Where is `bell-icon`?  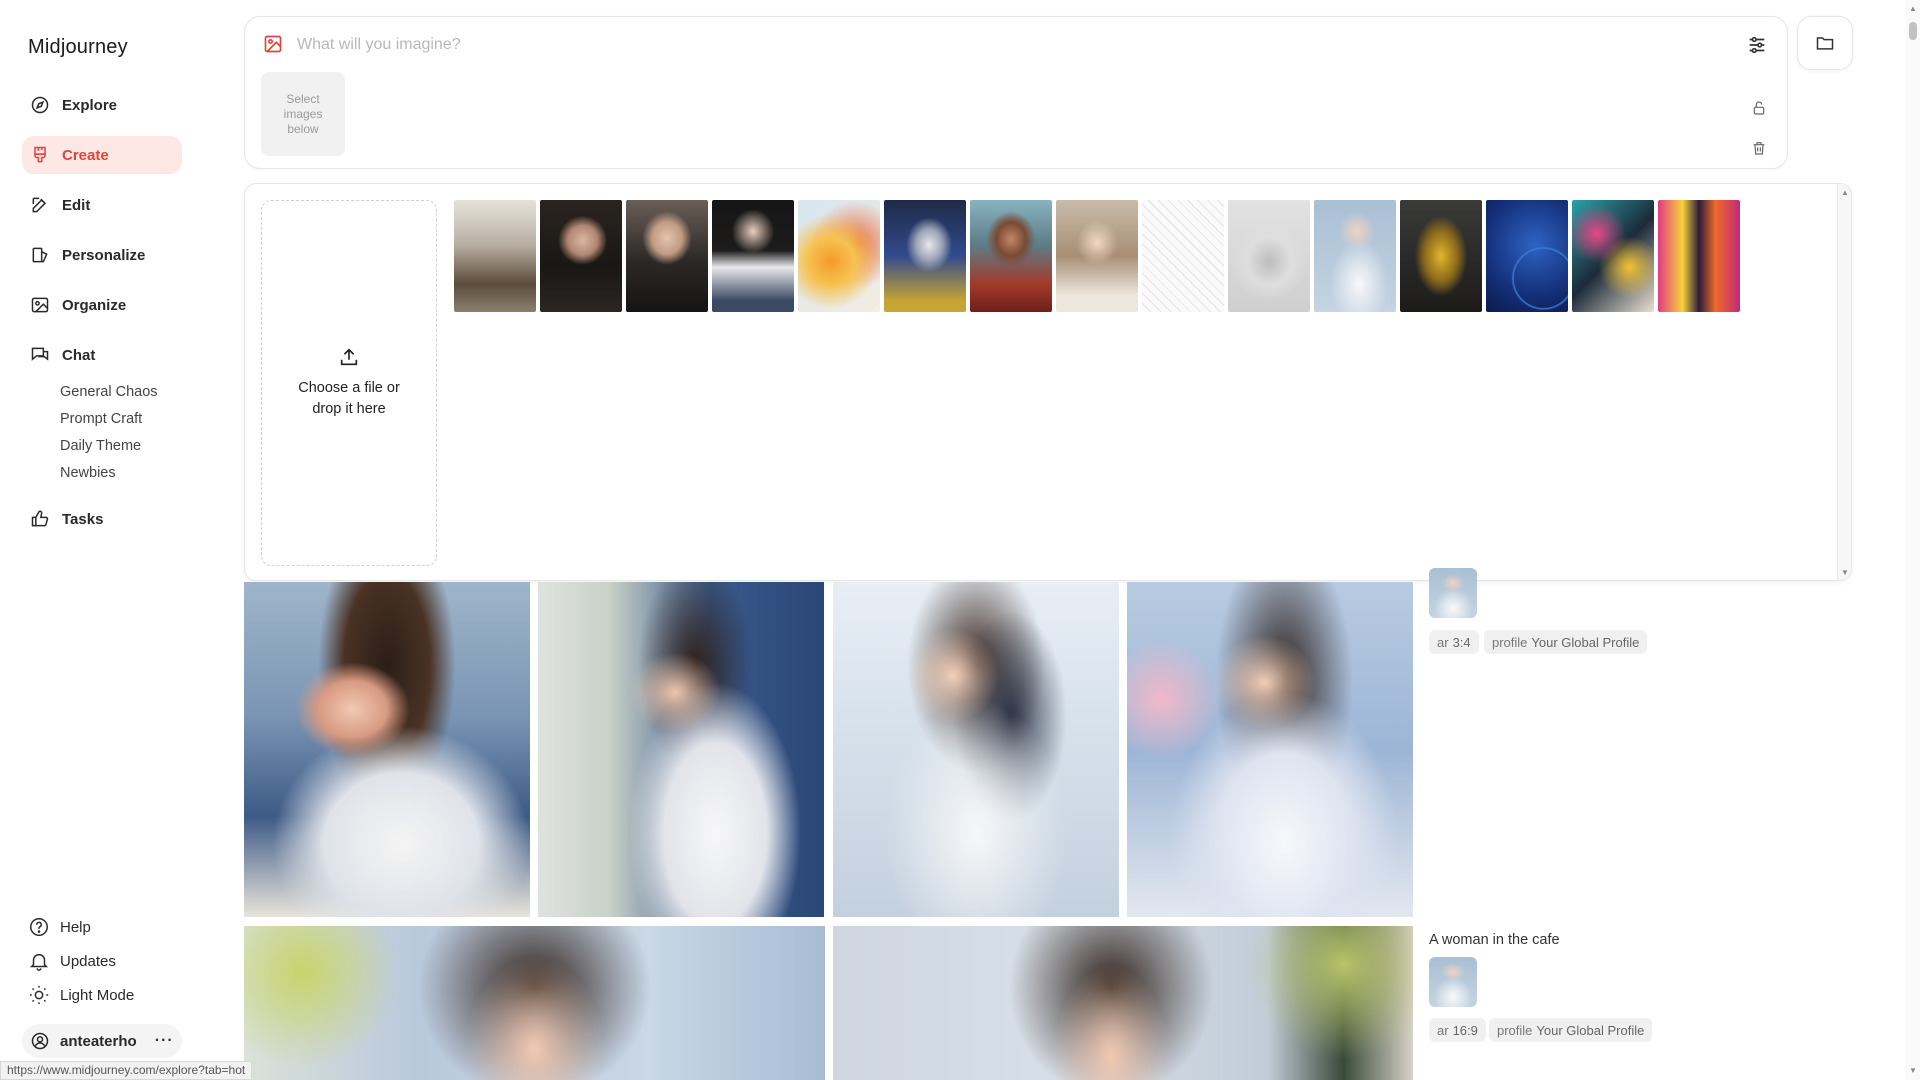
bell-icon is located at coordinates (39, 962).